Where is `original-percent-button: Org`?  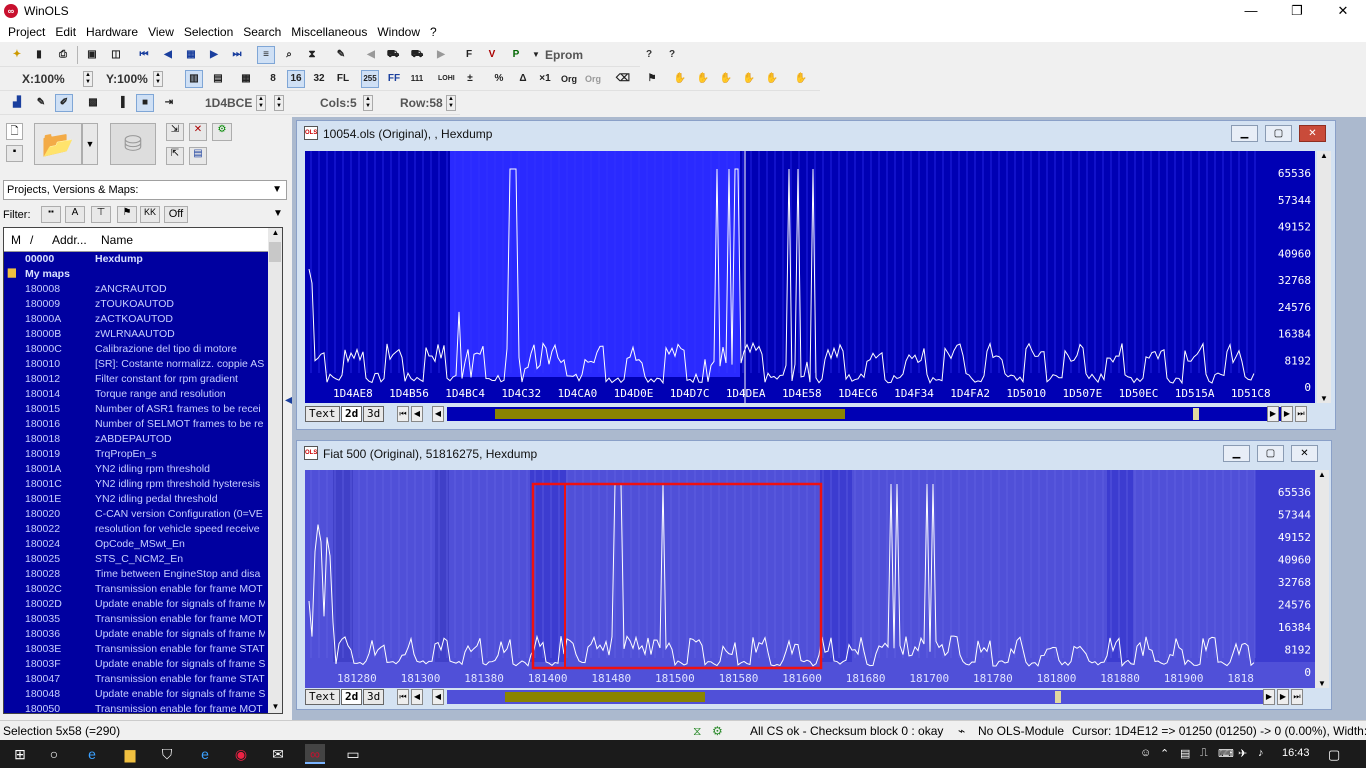 original-percent-button: Org is located at coordinates (593, 79).